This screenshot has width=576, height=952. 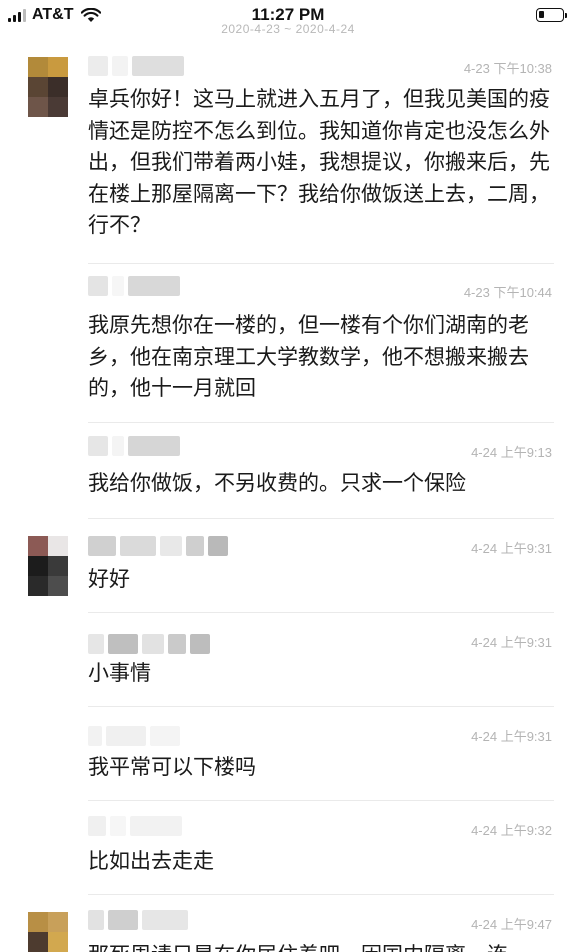 What do you see at coordinates (507, 68) in the screenshot?
I see `message-timestamp: 4-23 下午10:38` at bounding box center [507, 68].